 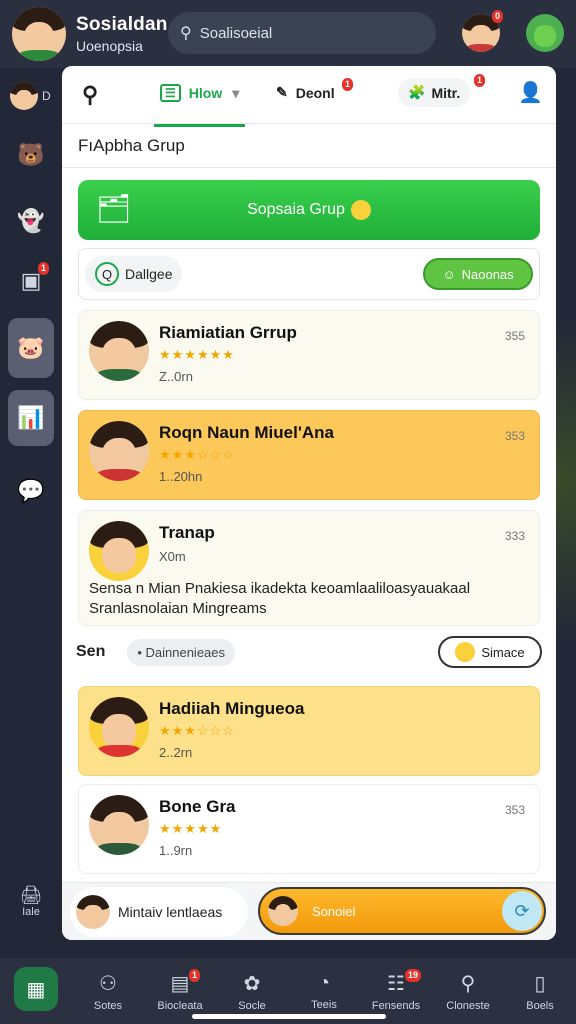 I want to click on home-icon: ▦, so click(x=36, y=989).